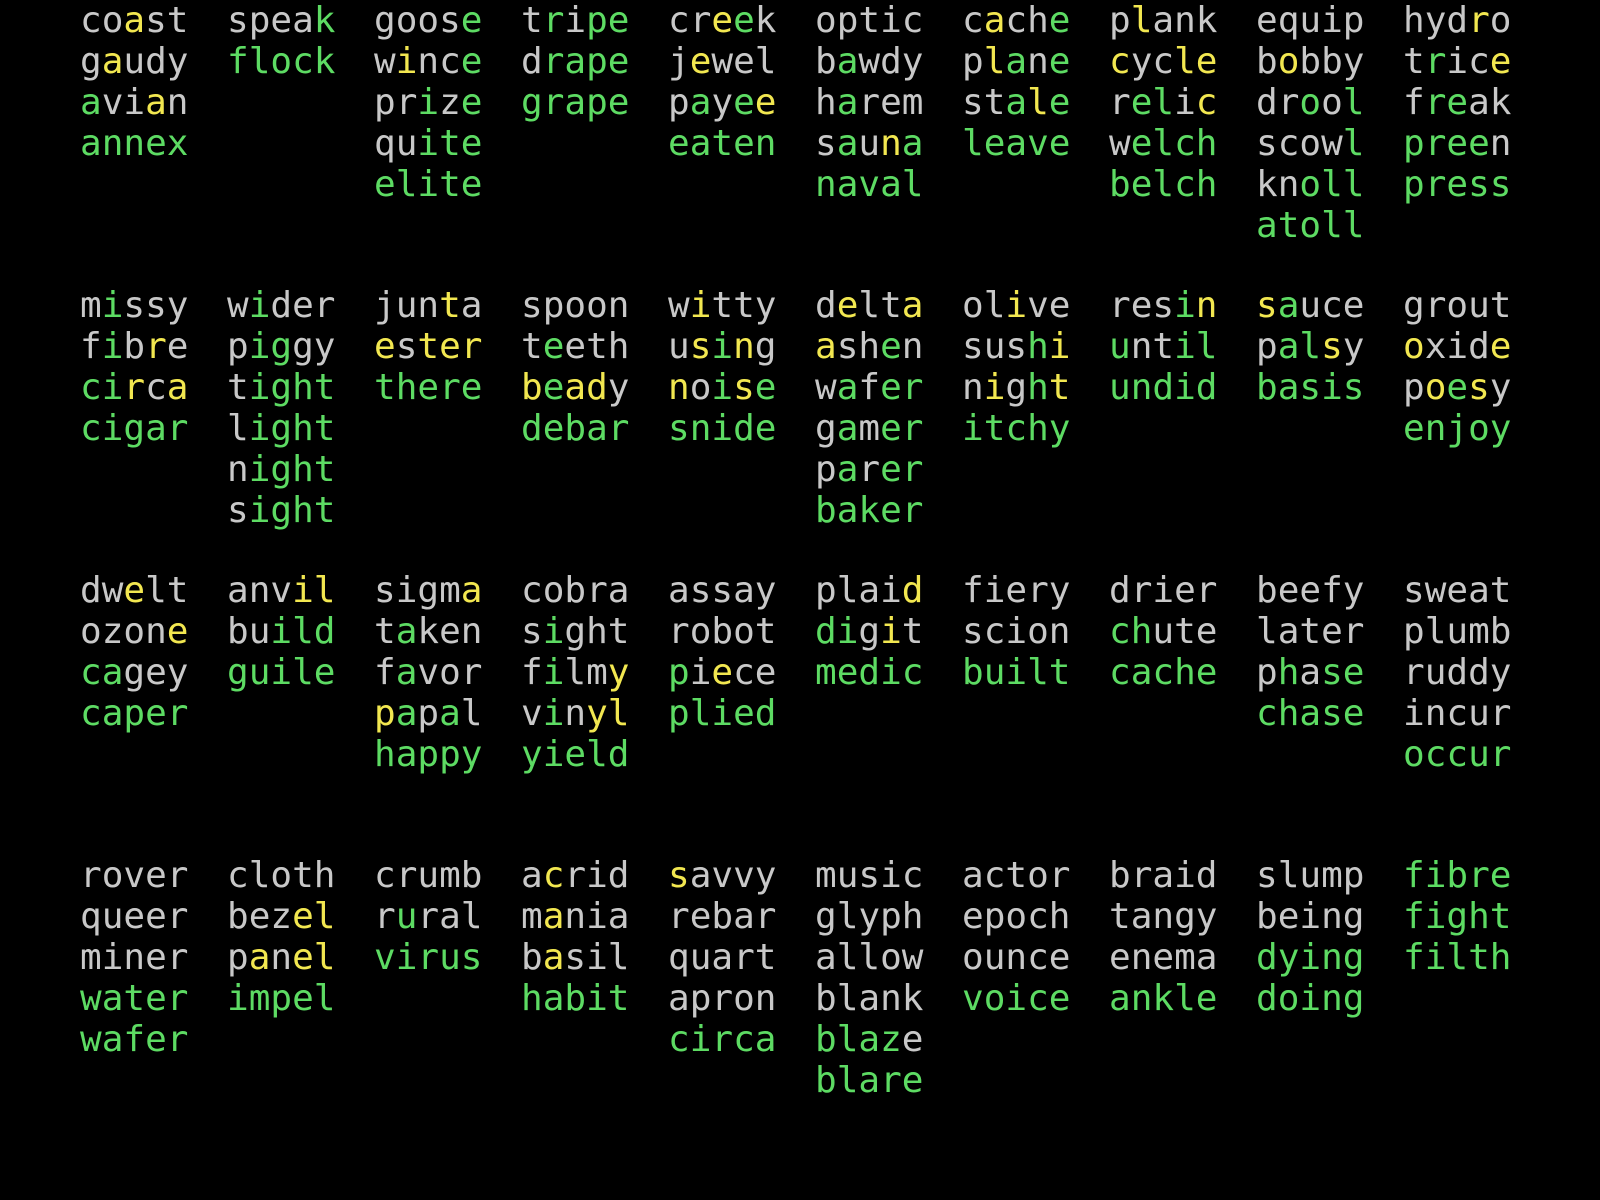  I want to click on letter-tile-y: r, so click(156, 346).